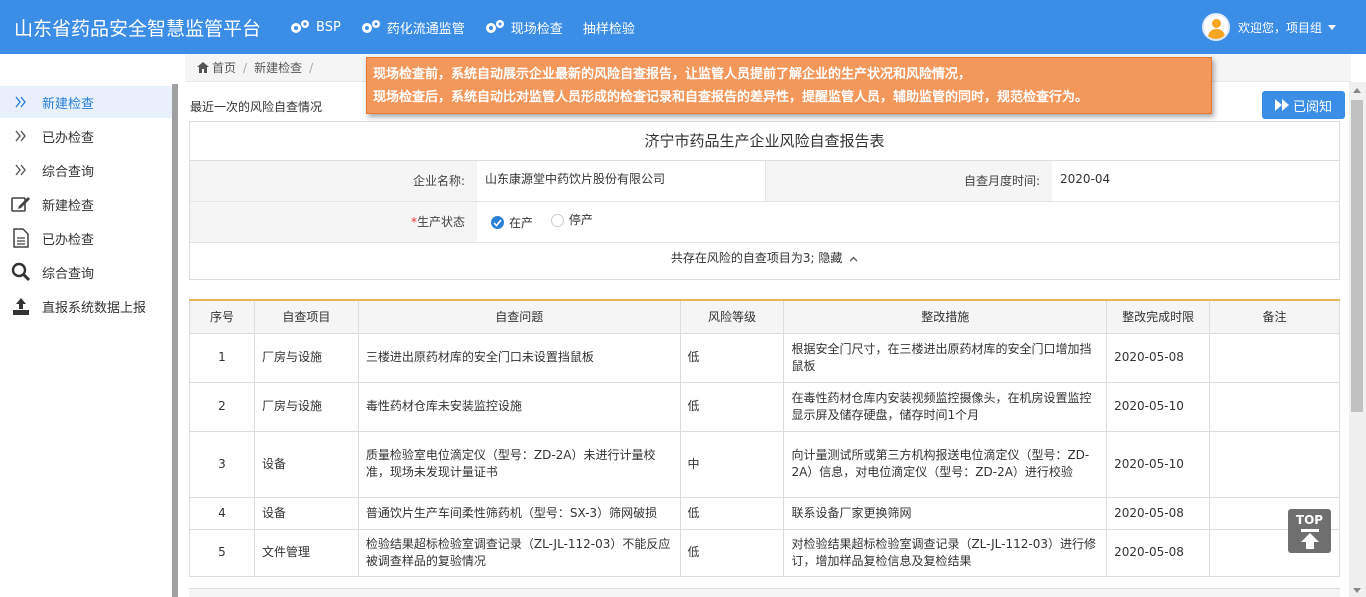  What do you see at coordinates (333, 181) in the screenshot?
I see `company-label: 企业名称:` at bounding box center [333, 181].